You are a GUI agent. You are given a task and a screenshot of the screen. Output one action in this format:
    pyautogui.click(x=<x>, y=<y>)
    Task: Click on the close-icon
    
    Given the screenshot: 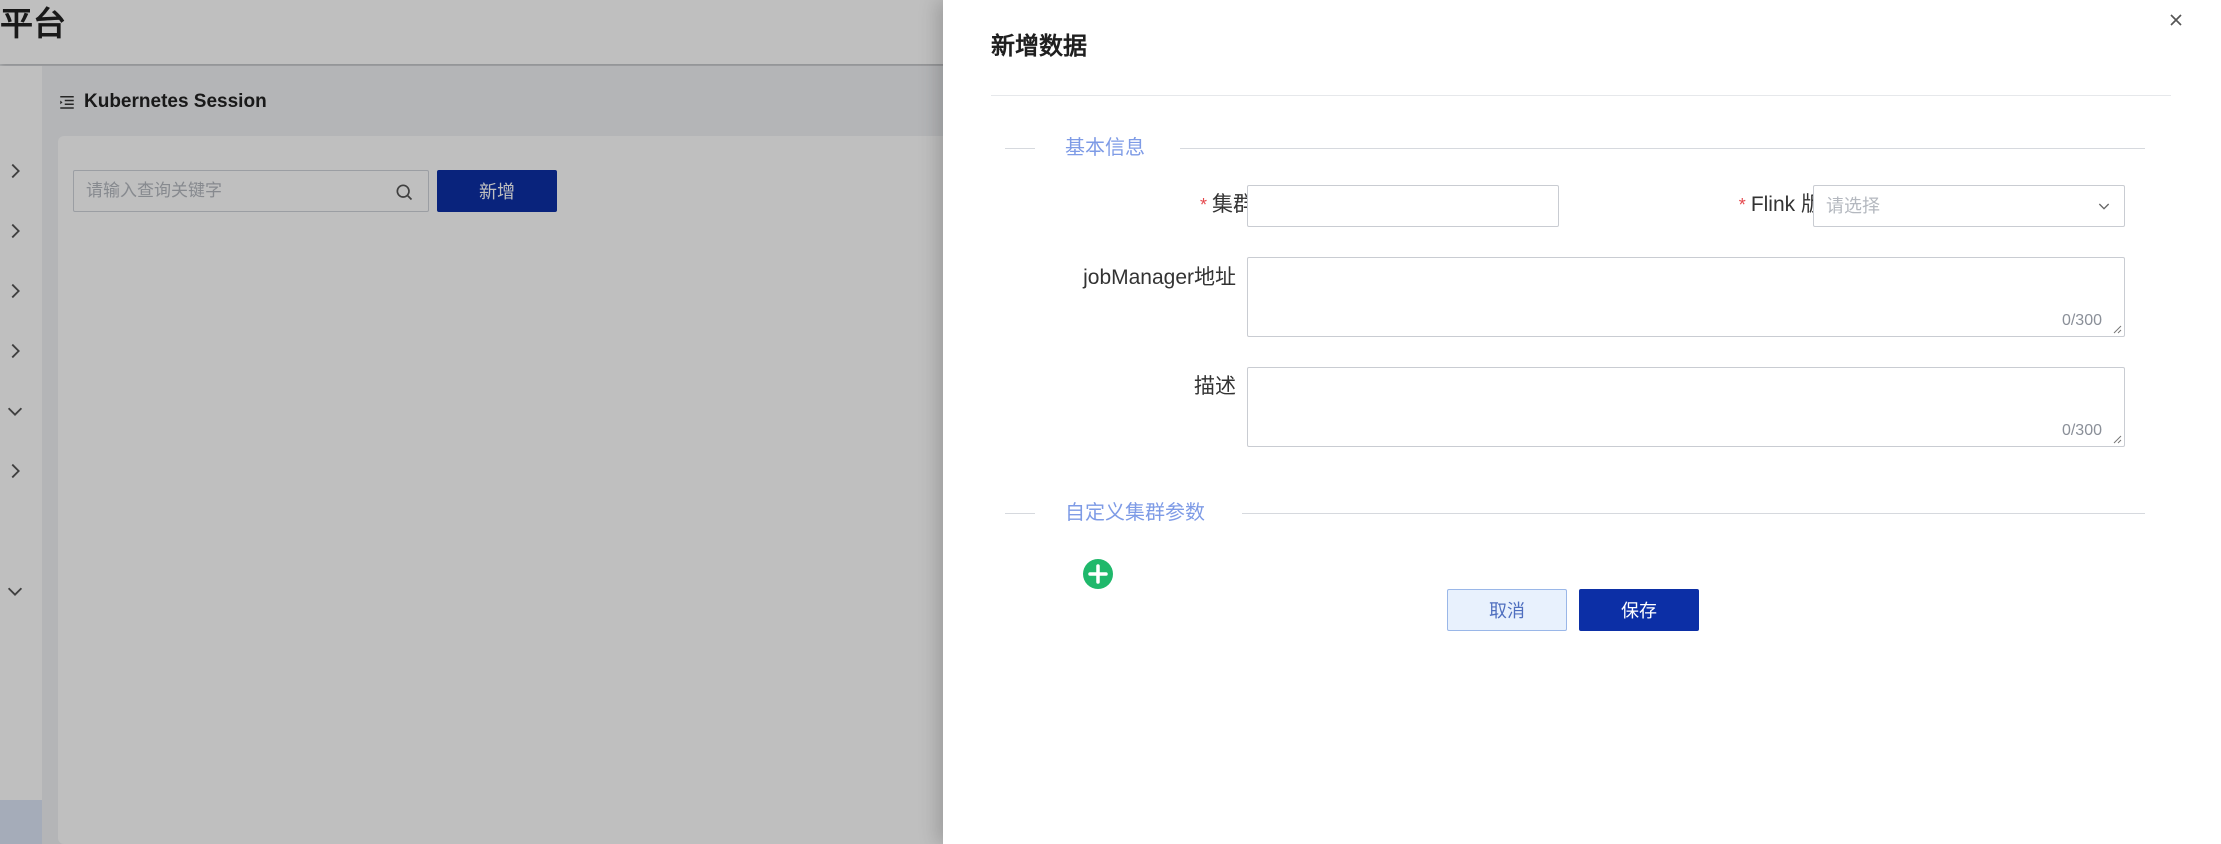 What is the action you would take?
    pyautogui.click(x=2176, y=20)
    